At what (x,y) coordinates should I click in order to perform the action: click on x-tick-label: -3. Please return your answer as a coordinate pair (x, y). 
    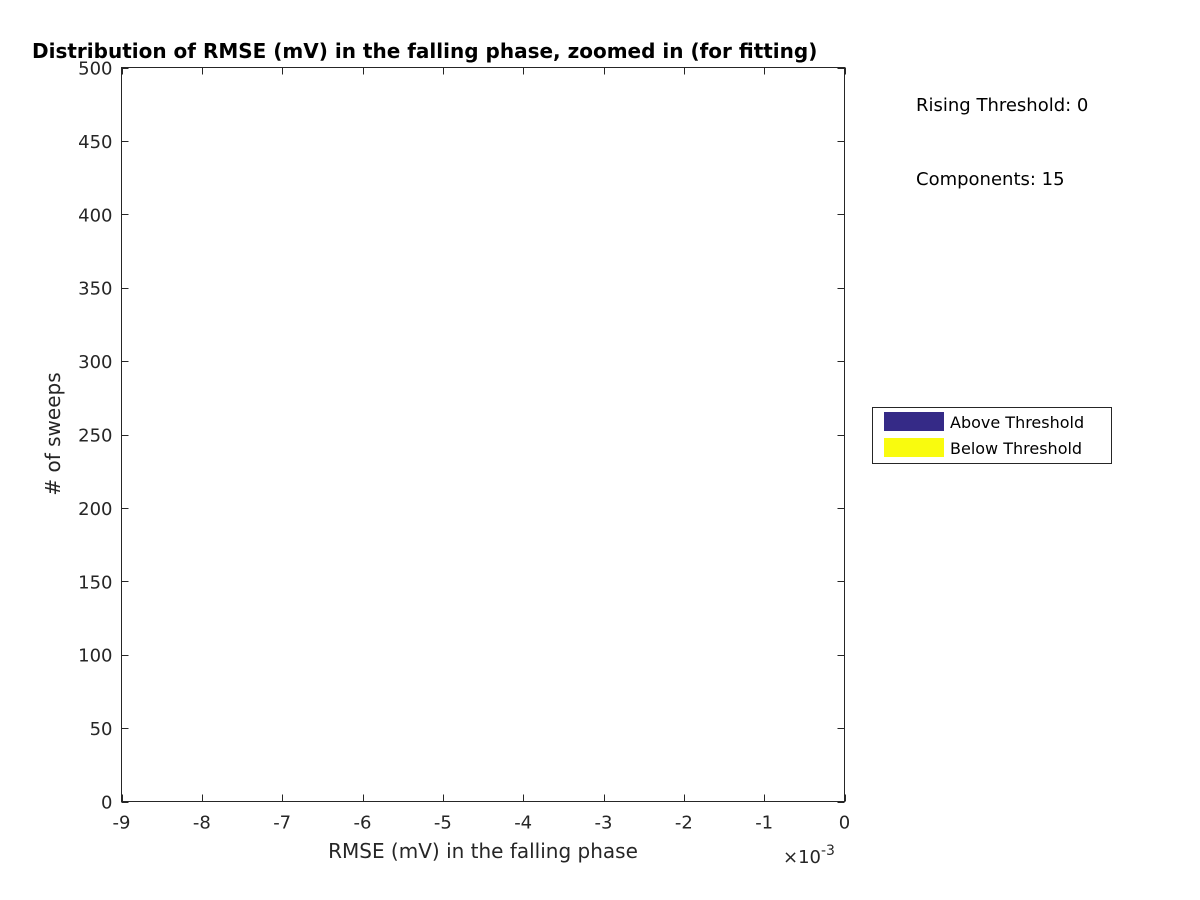
    Looking at the image, I should click on (604, 823).